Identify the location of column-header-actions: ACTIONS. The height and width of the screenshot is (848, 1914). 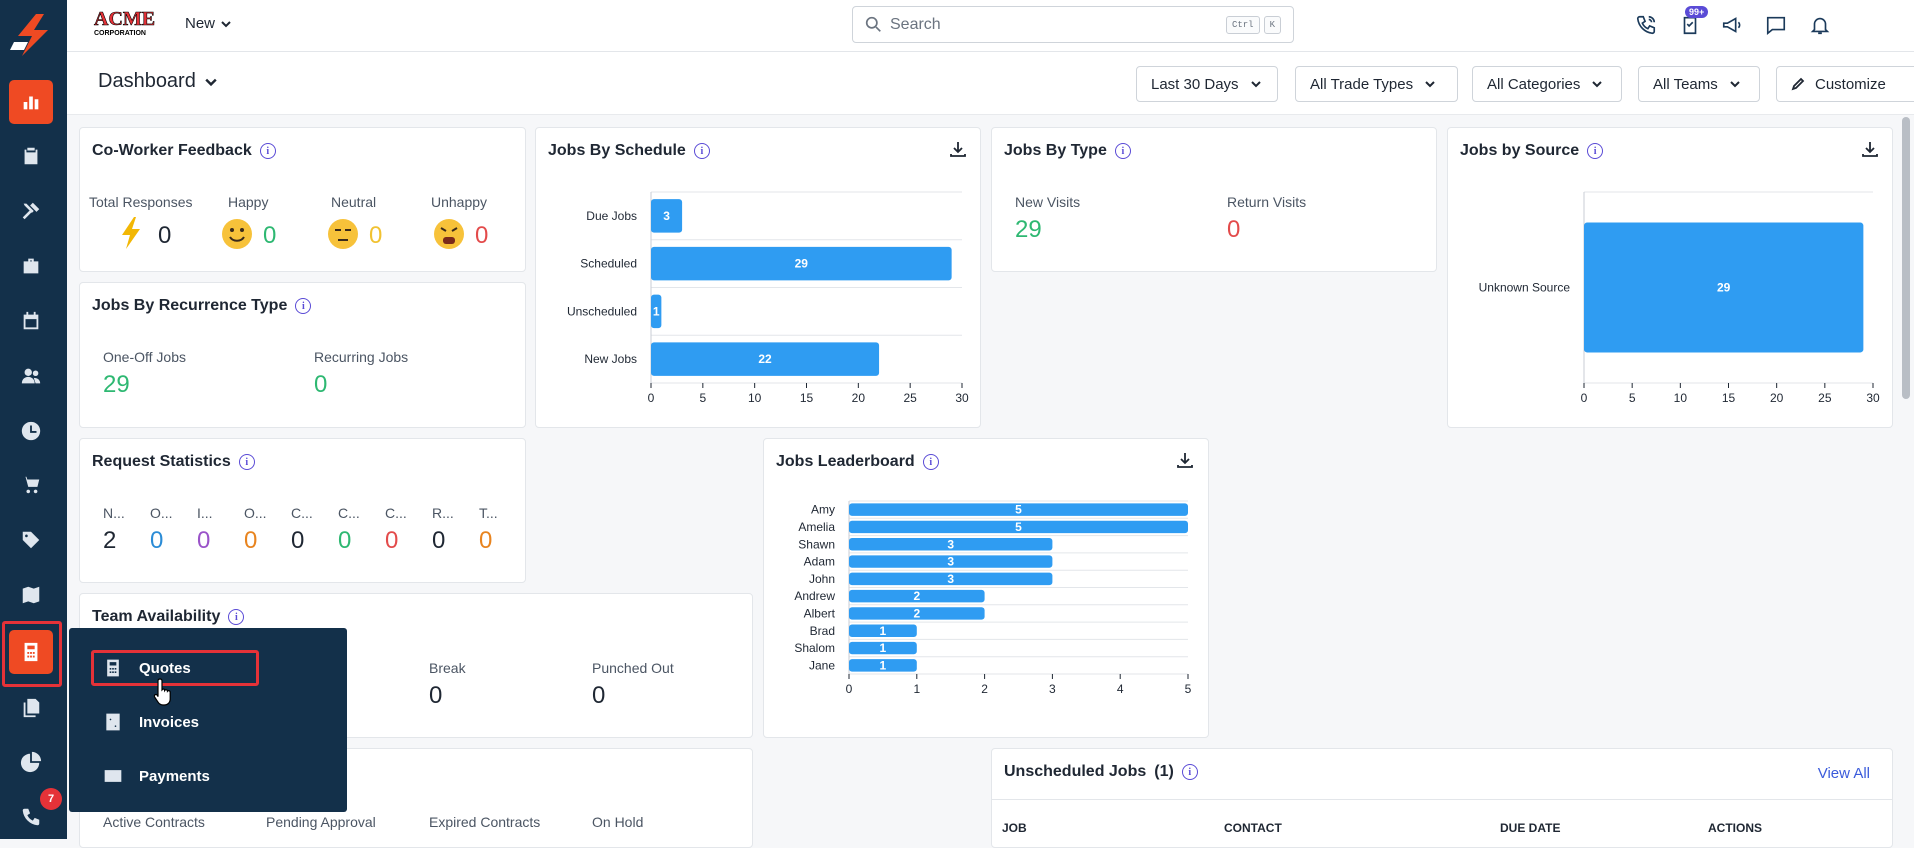
(1735, 828).